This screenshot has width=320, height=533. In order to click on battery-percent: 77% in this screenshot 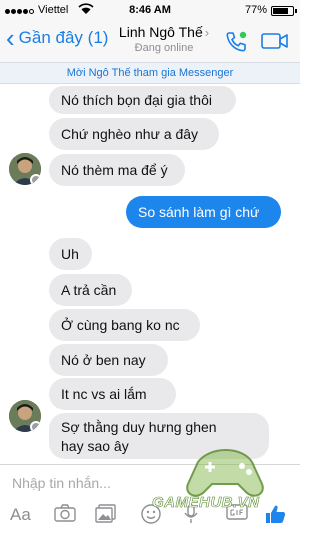, I will do `click(255, 10)`.